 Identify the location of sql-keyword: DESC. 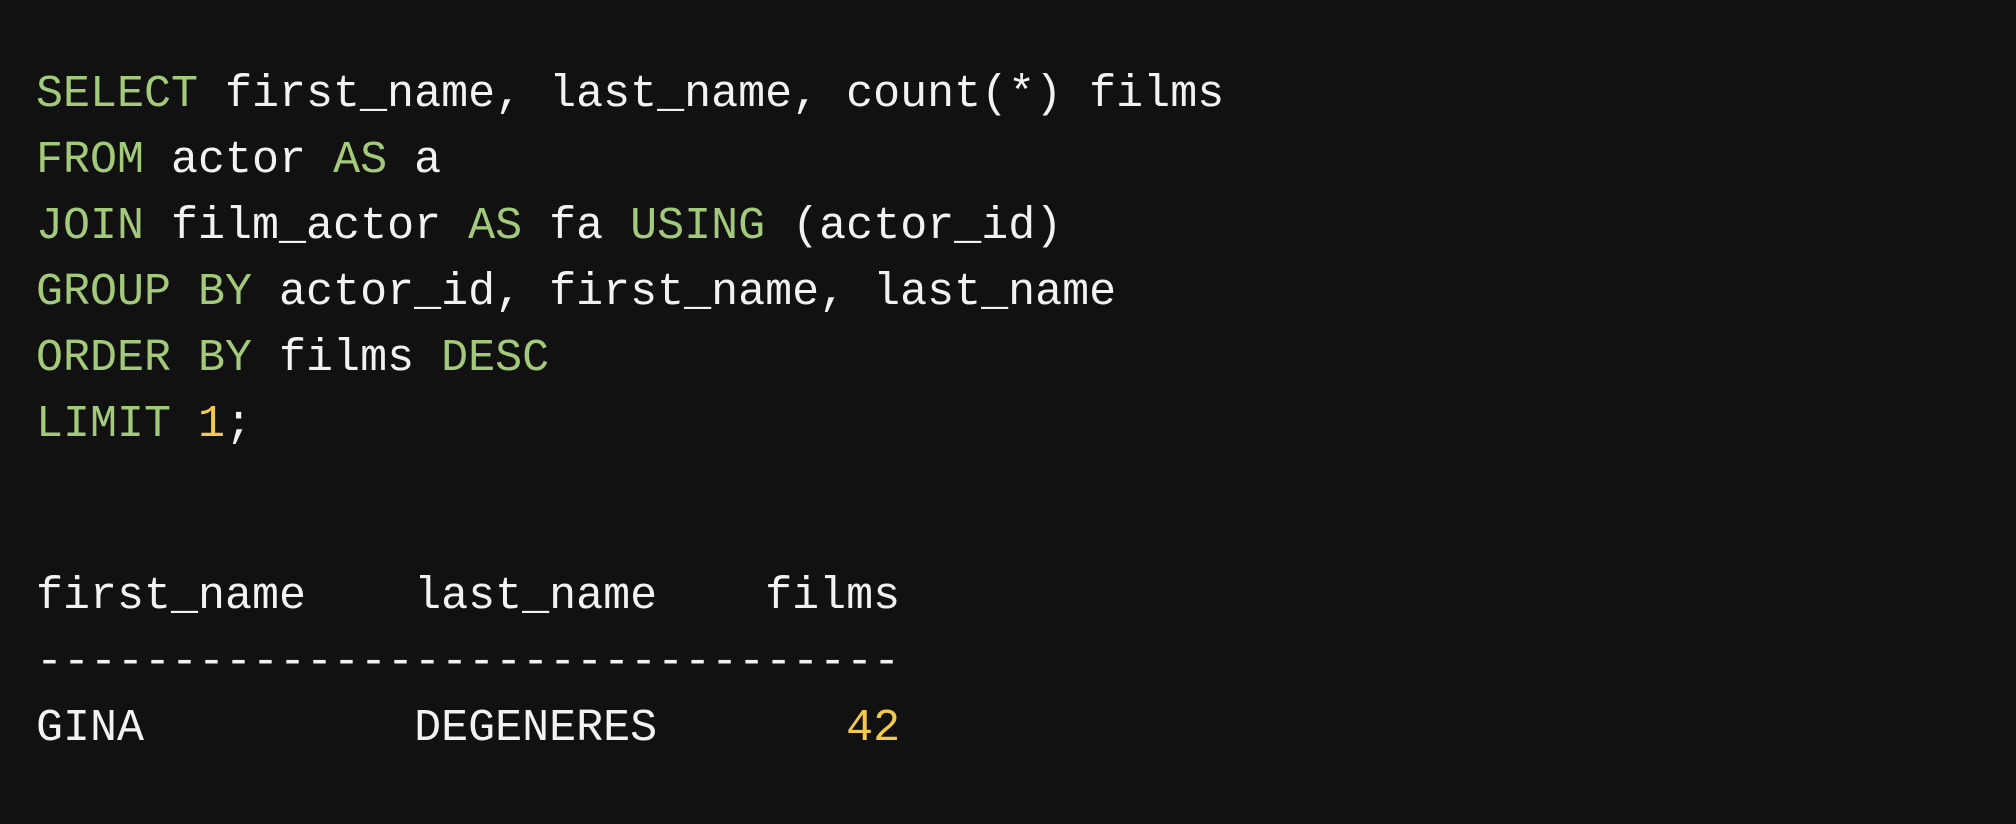
(495, 358).